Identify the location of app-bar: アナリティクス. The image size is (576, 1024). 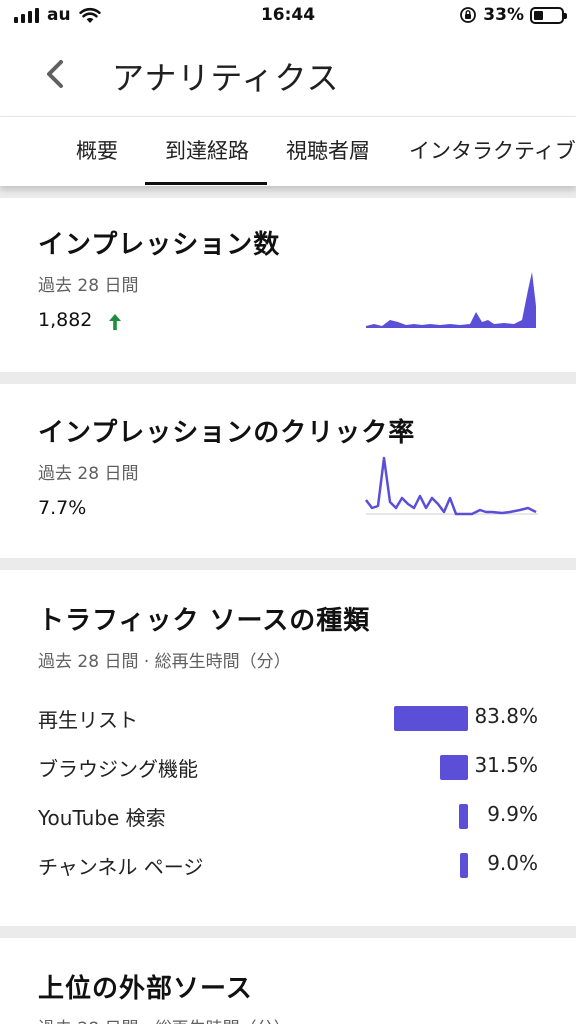
(288, 75).